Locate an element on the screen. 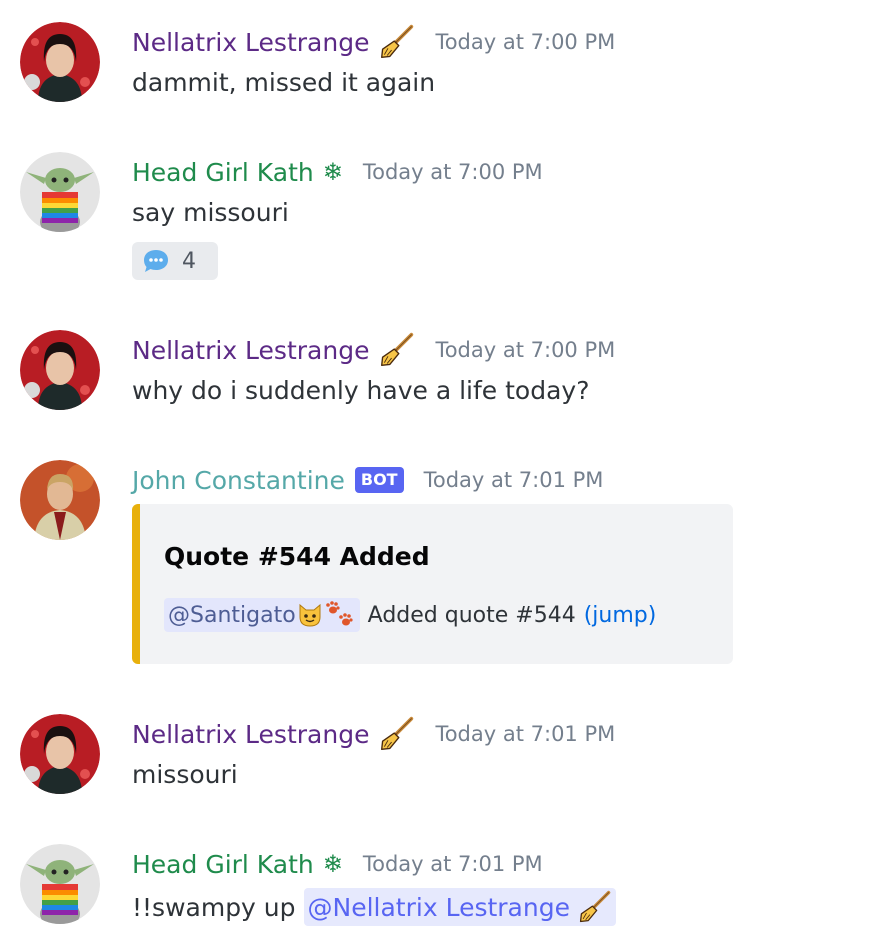 The height and width of the screenshot is (950, 889). mention-label: @Nellatrix Lestrange is located at coordinates (438, 907).